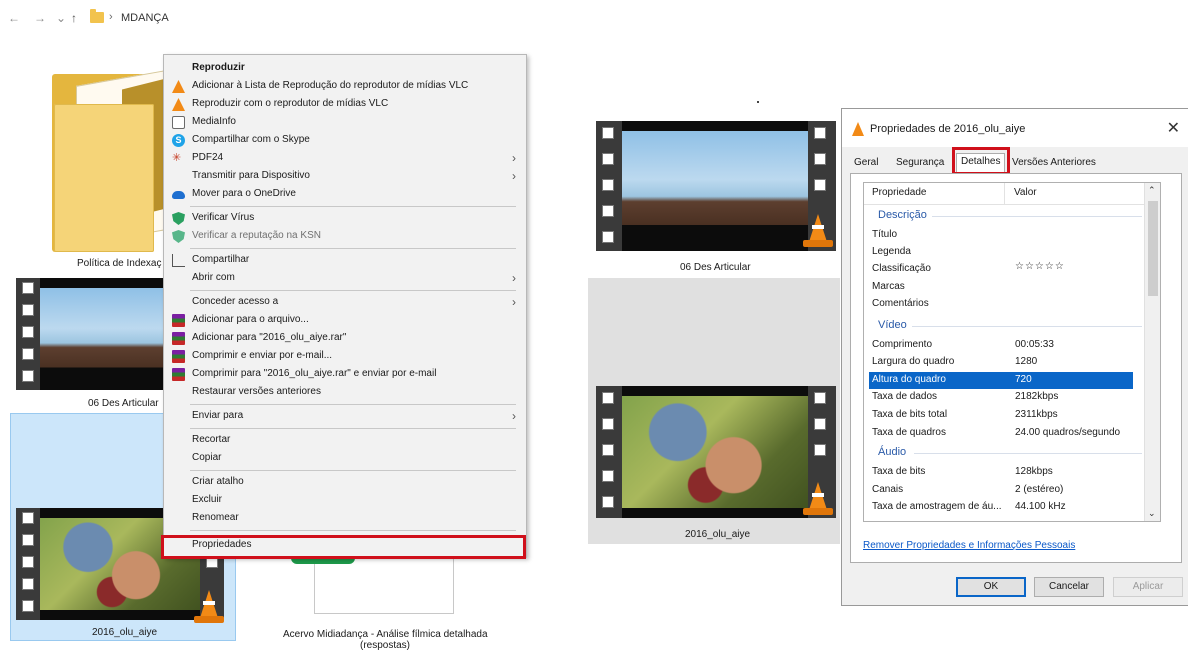 The image size is (1188, 651). I want to click on ok-button: OK, so click(991, 587).